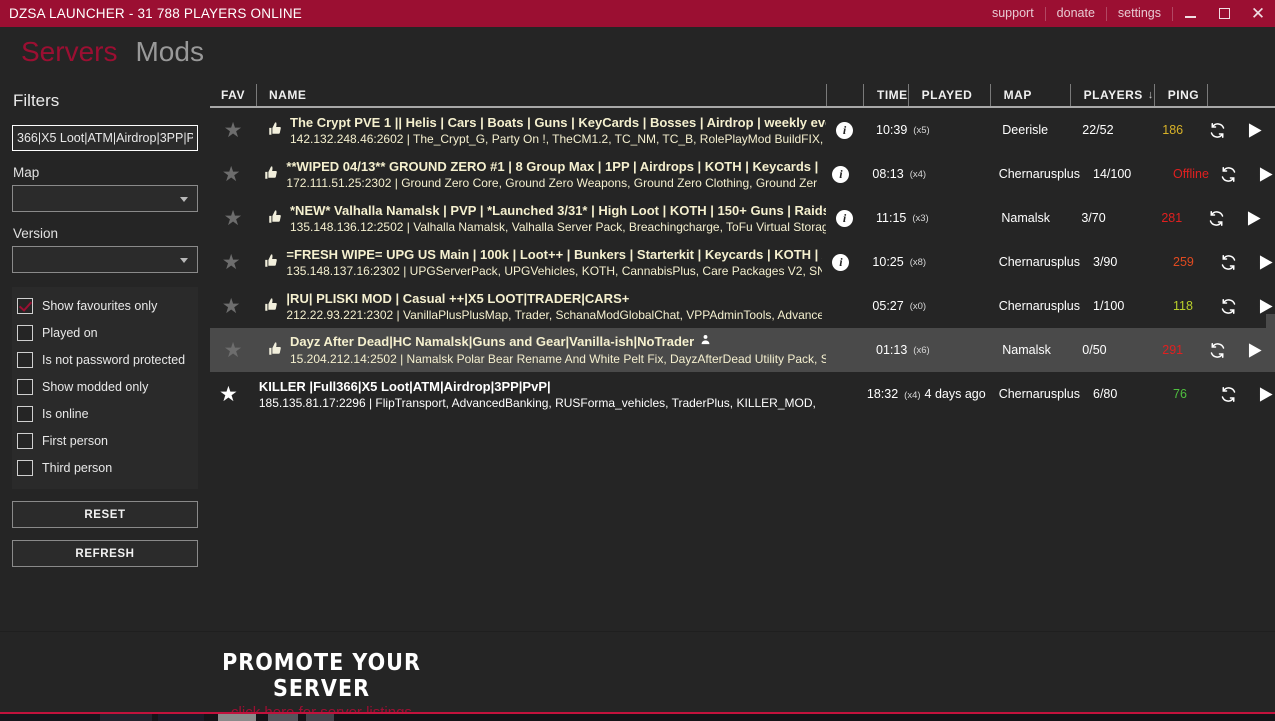  What do you see at coordinates (1098, 130) in the screenshot?
I see `server-players: 22/52` at bounding box center [1098, 130].